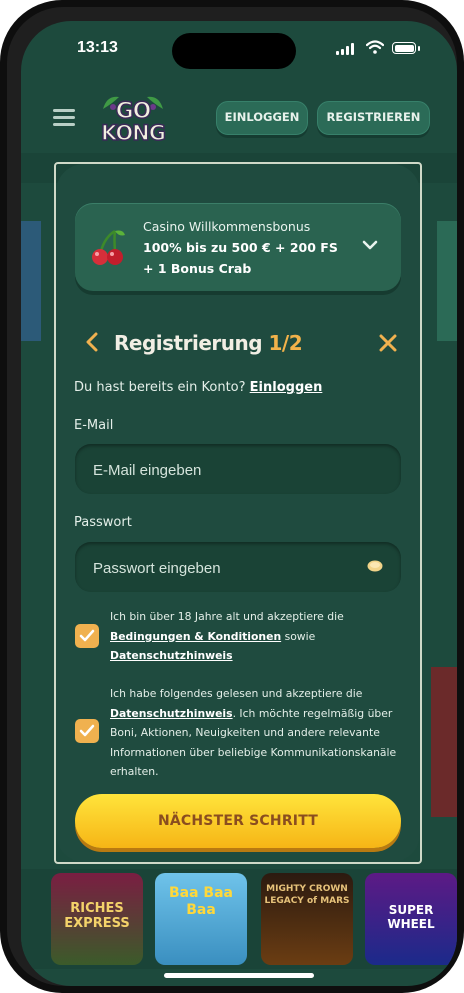  What do you see at coordinates (200, 901) in the screenshot?
I see `game-title: Baa Baa Baa` at bounding box center [200, 901].